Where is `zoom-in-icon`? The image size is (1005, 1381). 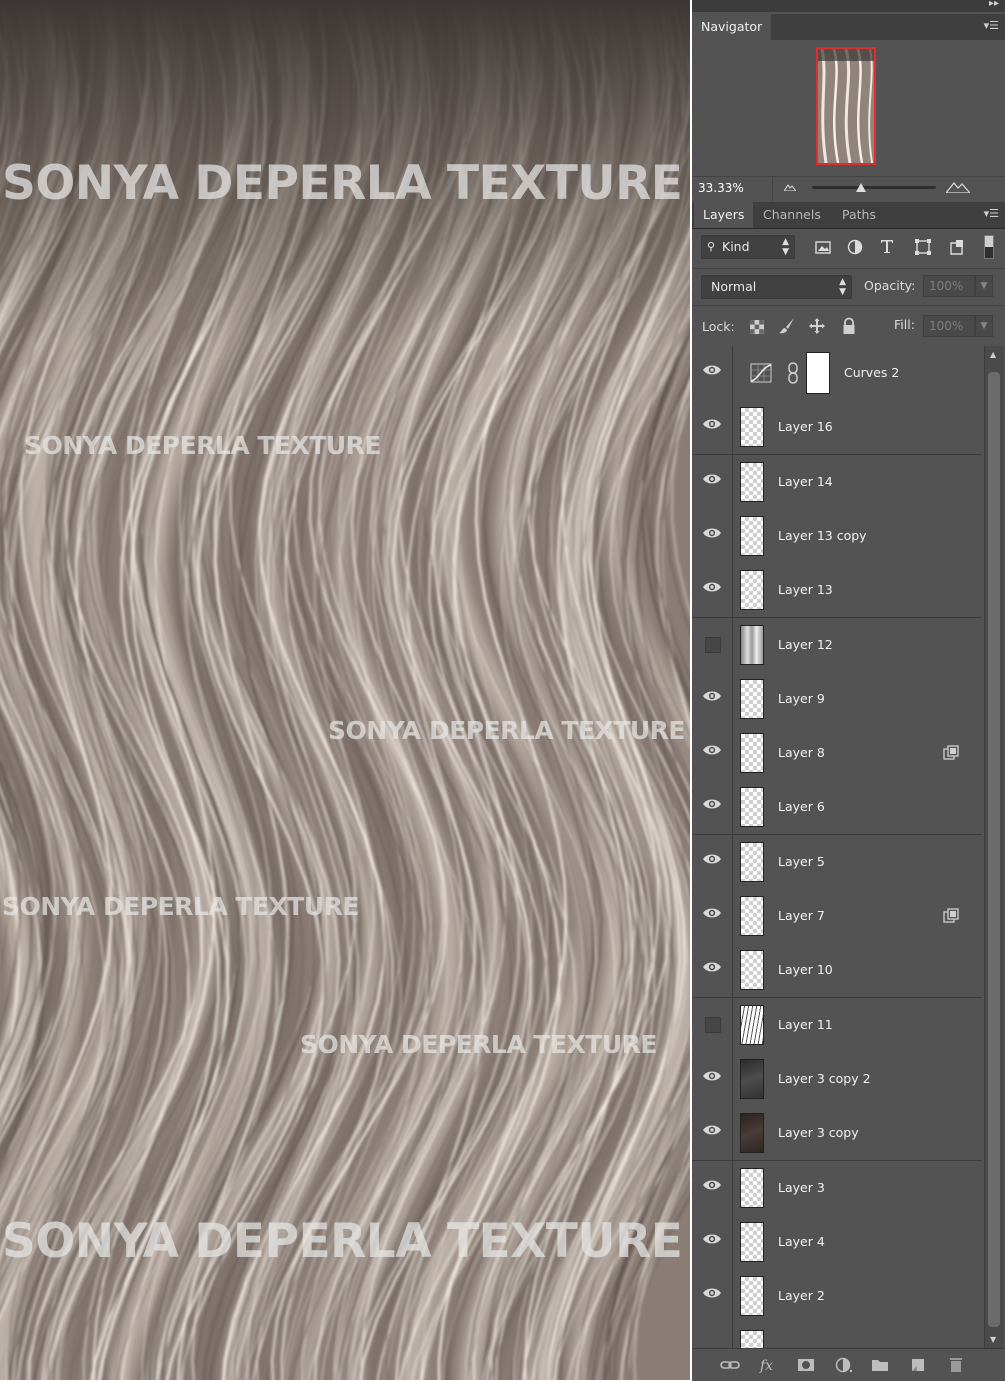
zoom-in-icon is located at coordinates (958, 187).